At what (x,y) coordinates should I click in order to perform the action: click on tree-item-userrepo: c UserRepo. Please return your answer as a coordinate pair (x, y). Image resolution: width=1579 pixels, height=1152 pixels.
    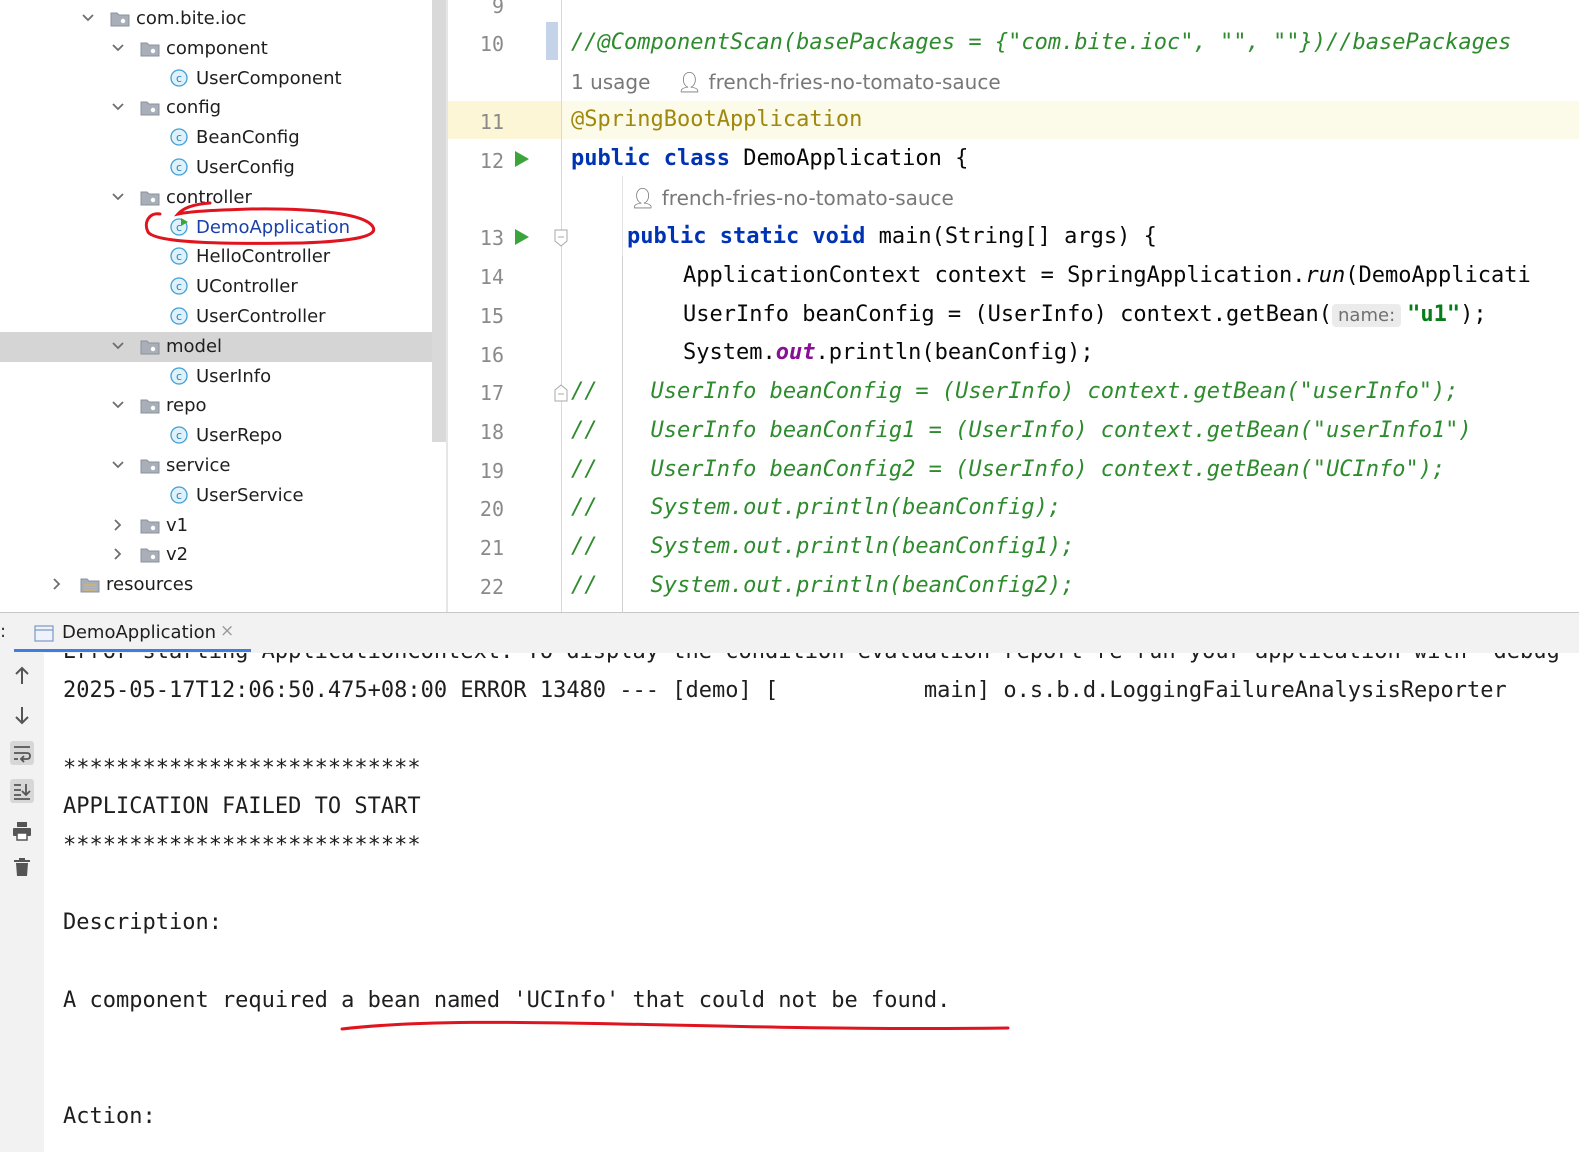
    Looking at the image, I should click on (224, 436).